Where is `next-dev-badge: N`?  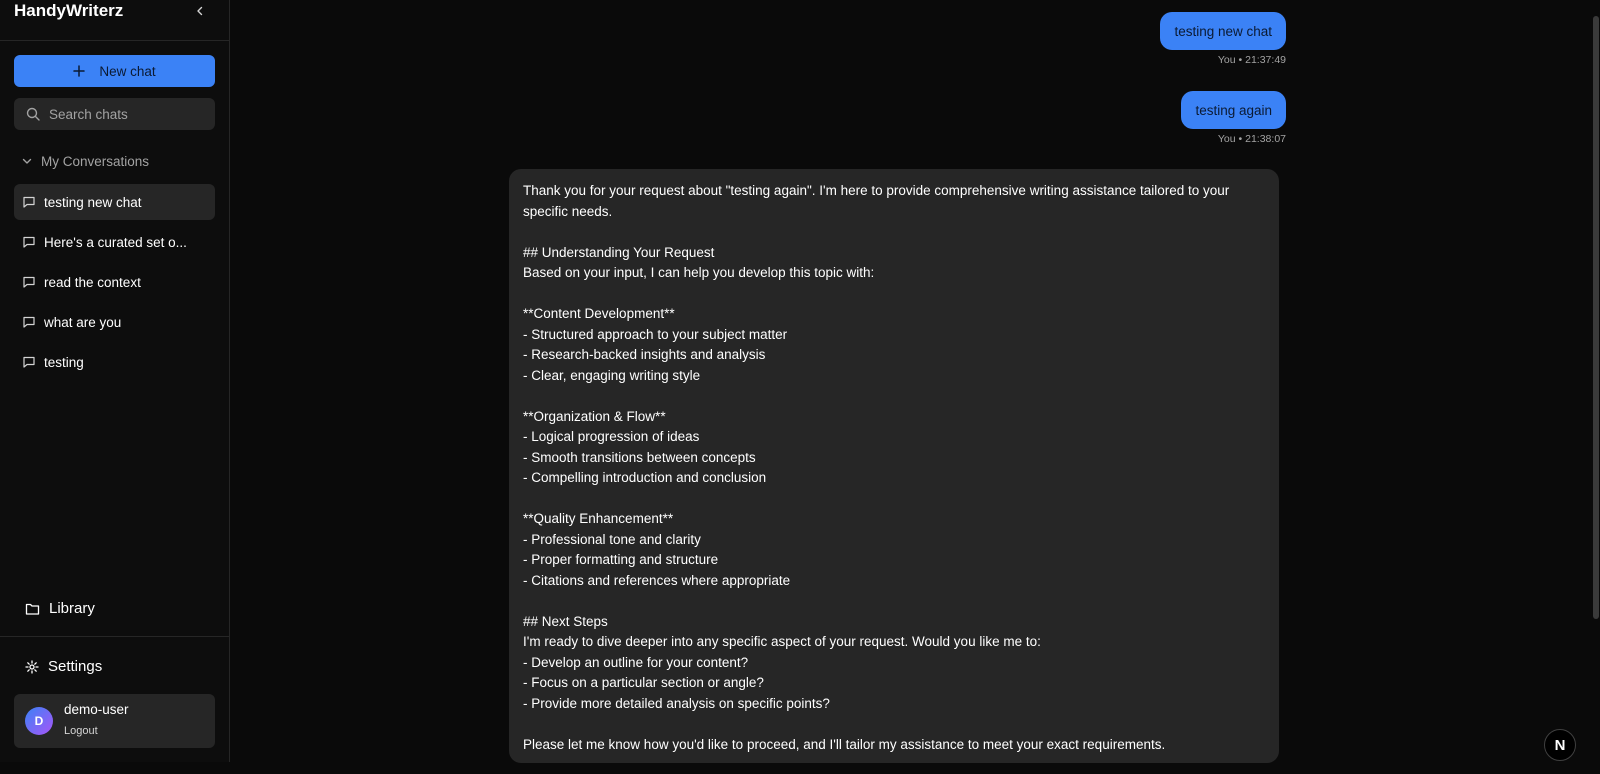
next-dev-badge: N is located at coordinates (1560, 745).